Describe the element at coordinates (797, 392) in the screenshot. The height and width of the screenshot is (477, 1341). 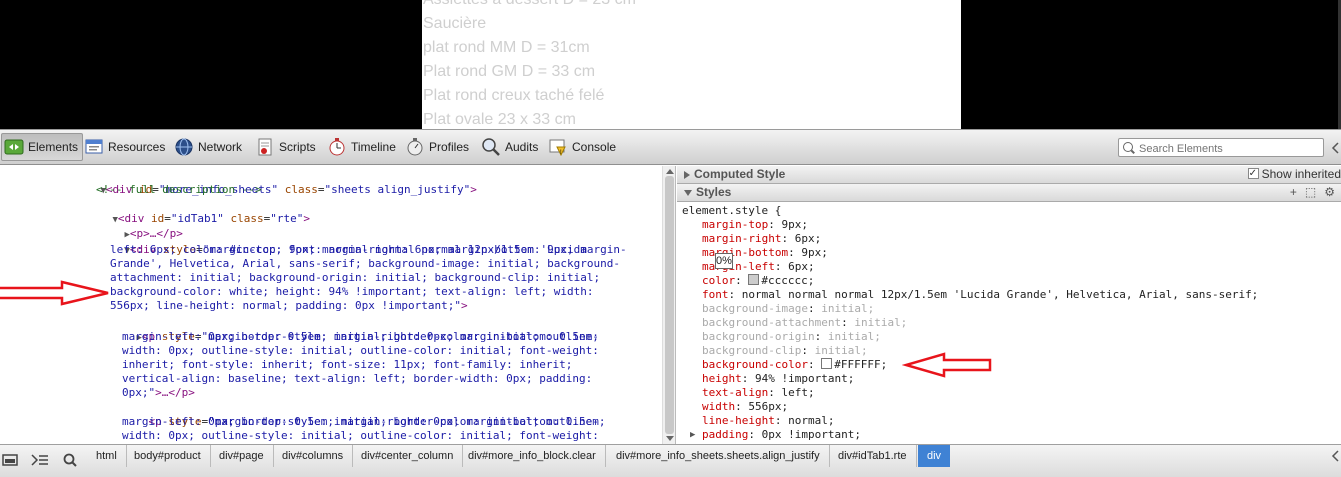
I see `property-value: left;` at that location.